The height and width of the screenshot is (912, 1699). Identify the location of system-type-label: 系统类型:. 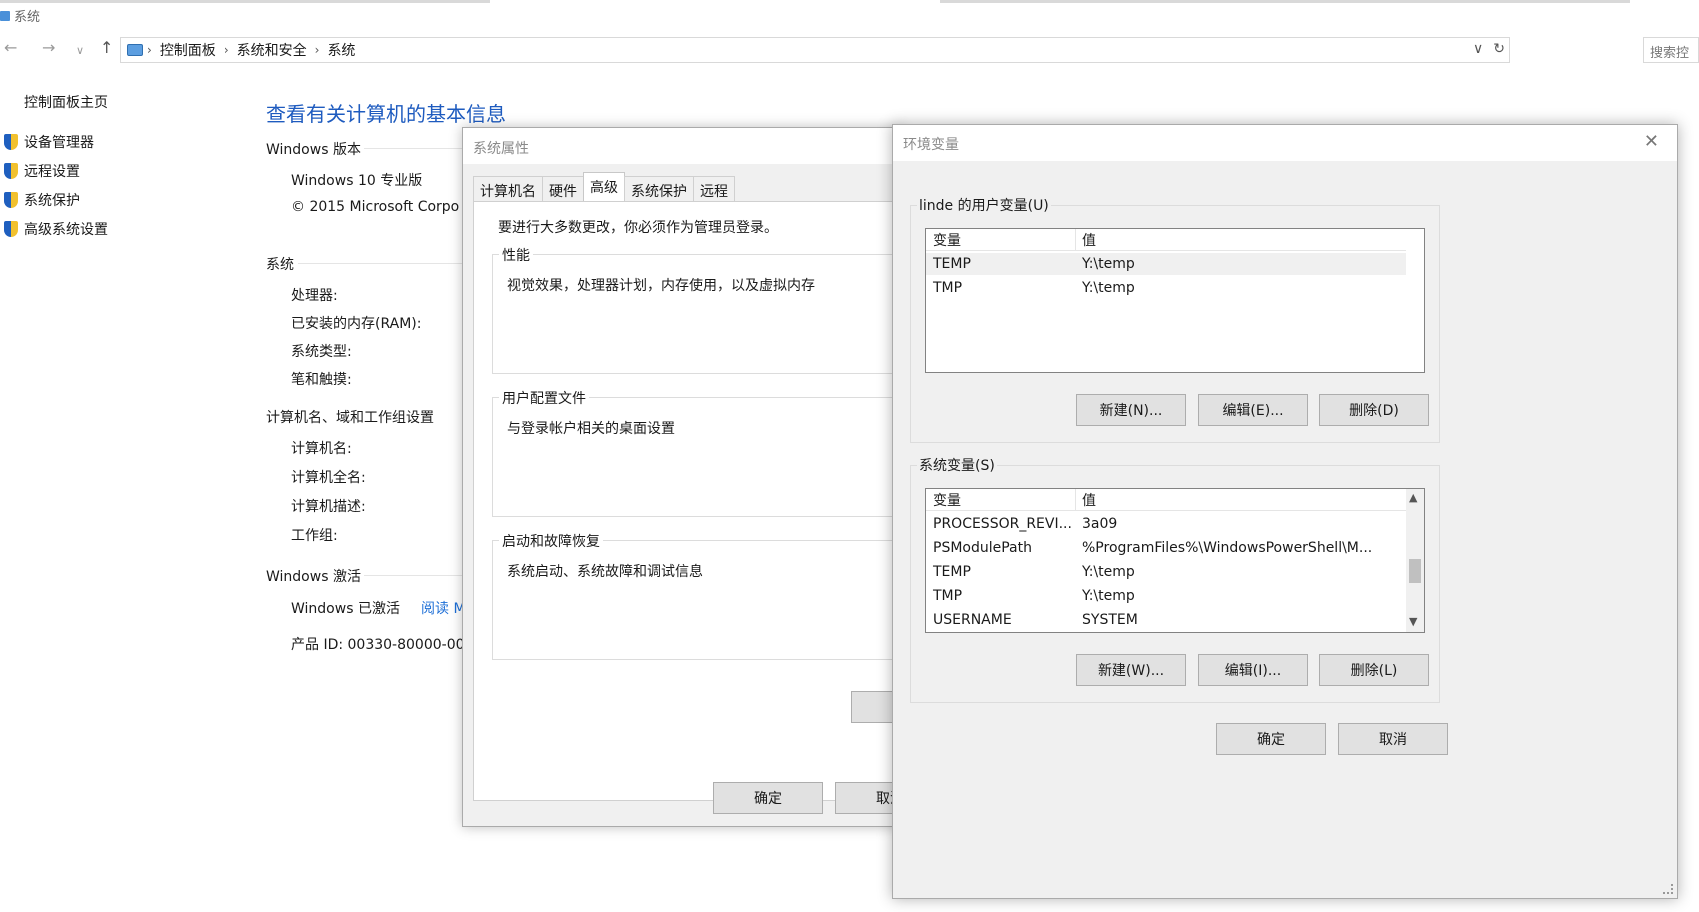
(321, 352).